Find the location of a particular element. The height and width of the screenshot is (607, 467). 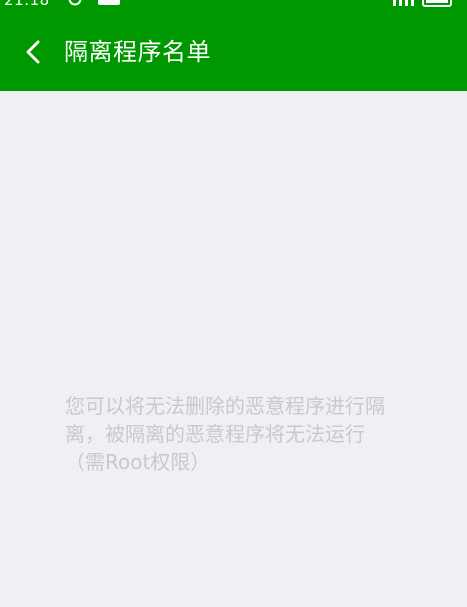

status-right-icons is located at coordinates (422, 3).